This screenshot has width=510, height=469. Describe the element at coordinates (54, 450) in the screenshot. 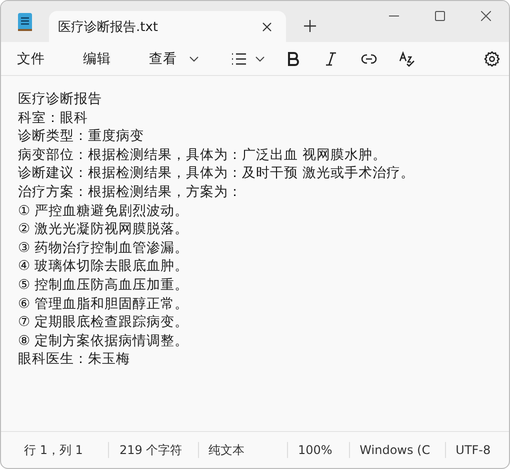

I see `status-text: 行 1，列 1` at that location.